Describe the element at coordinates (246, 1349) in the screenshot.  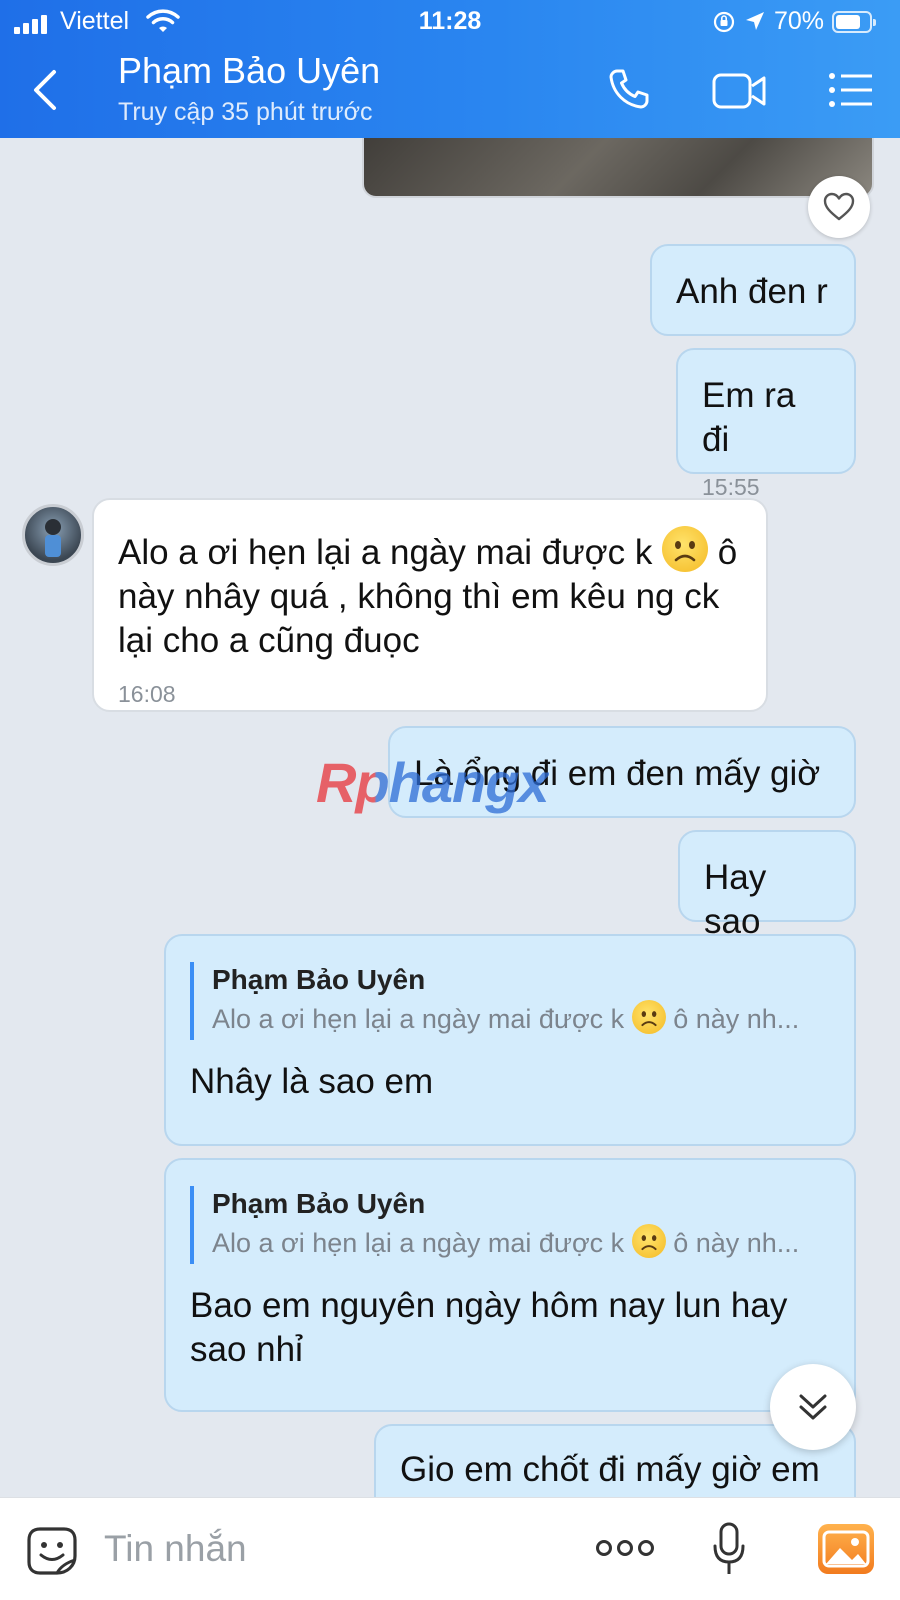
I see `message-text: sao nhỉ` at that location.